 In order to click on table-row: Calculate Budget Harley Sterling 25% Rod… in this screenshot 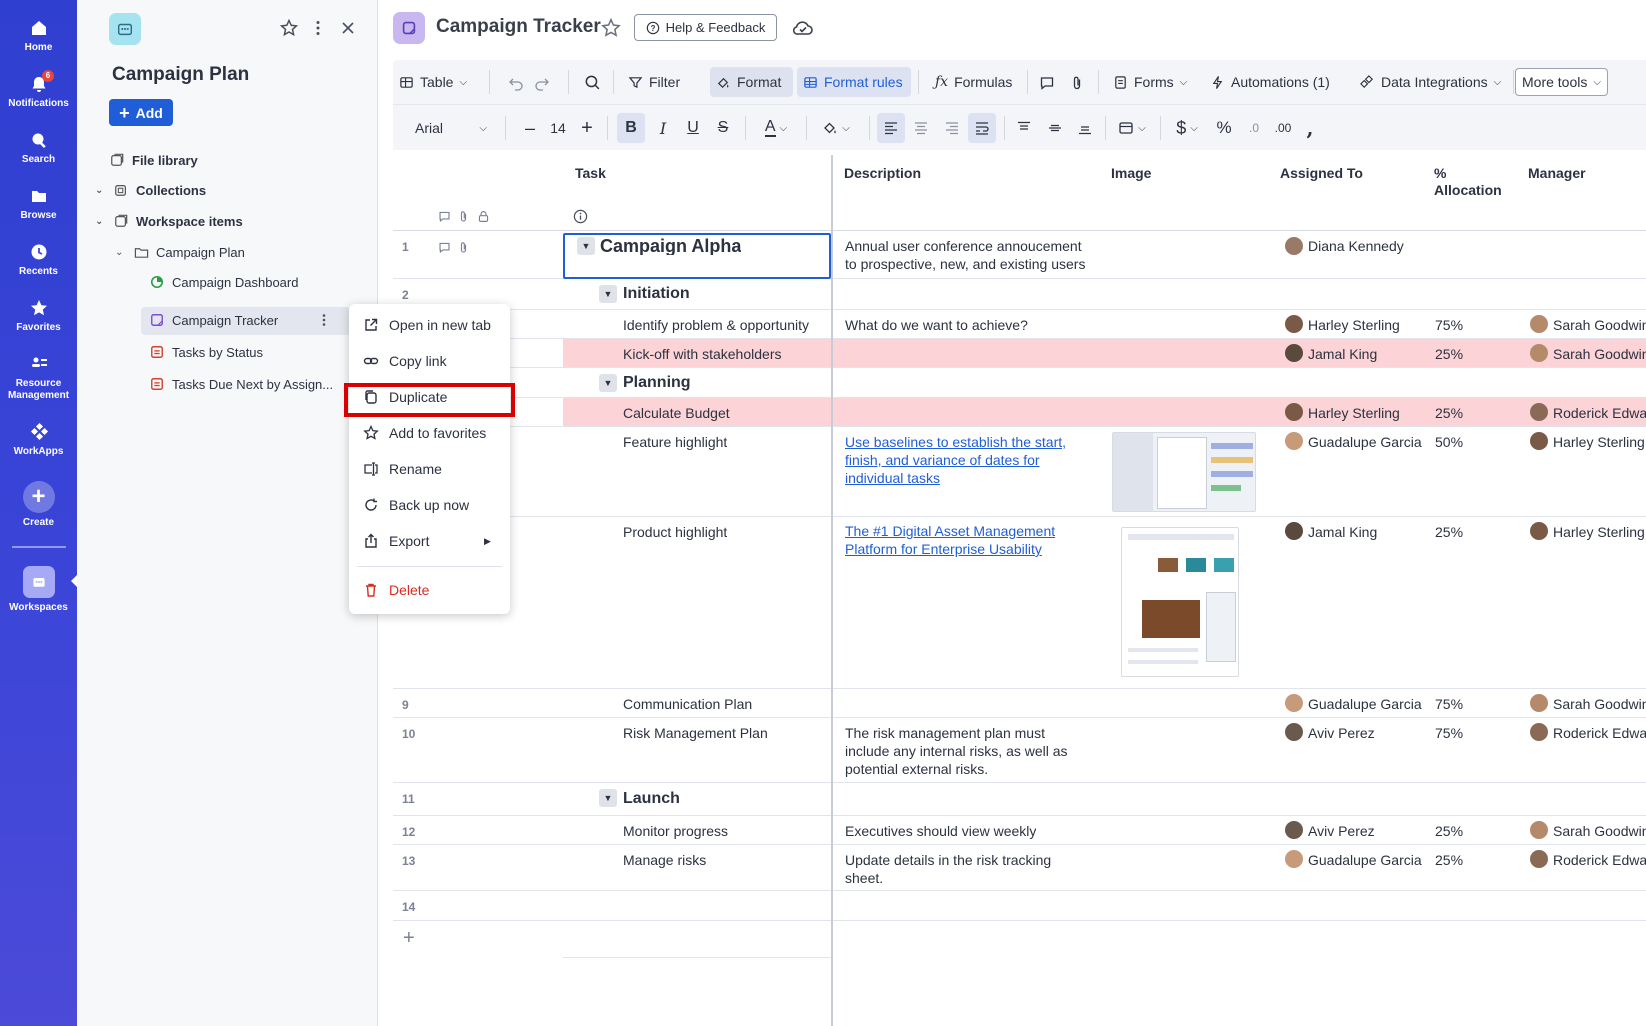, I will do `click(1019, 412)`.